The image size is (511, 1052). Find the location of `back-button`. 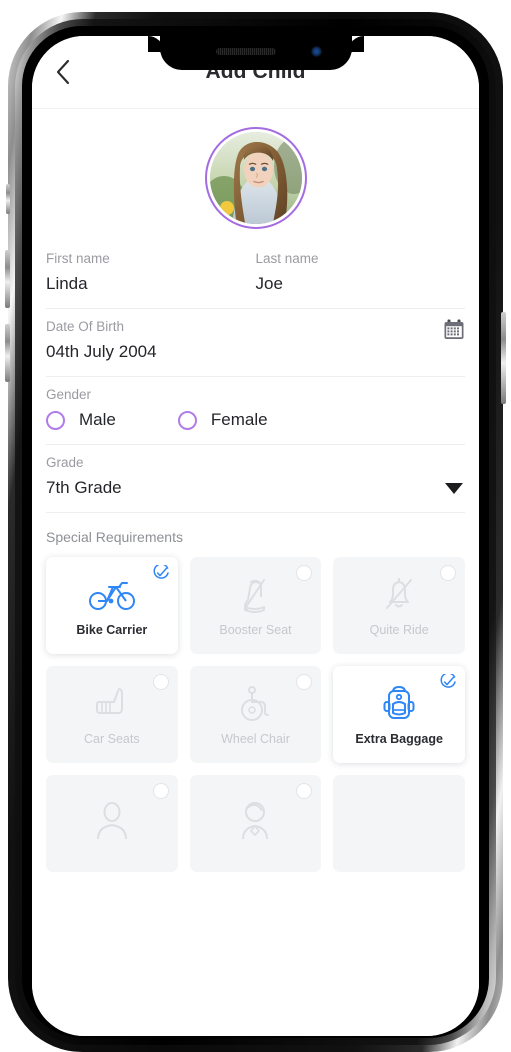

back-button is located at coordinates (63, 72).